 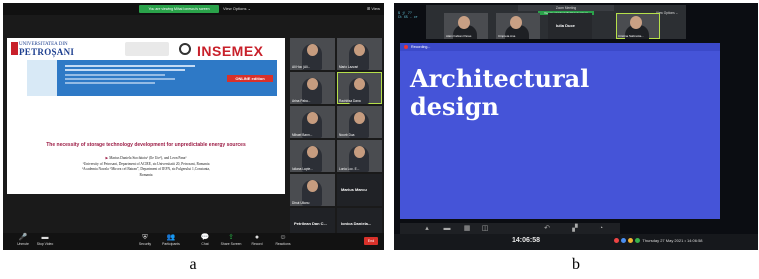 What do you see at coordinates (576, 264) in the screenshot?
I see `caption-b: b` at bounding box center [576, 264].